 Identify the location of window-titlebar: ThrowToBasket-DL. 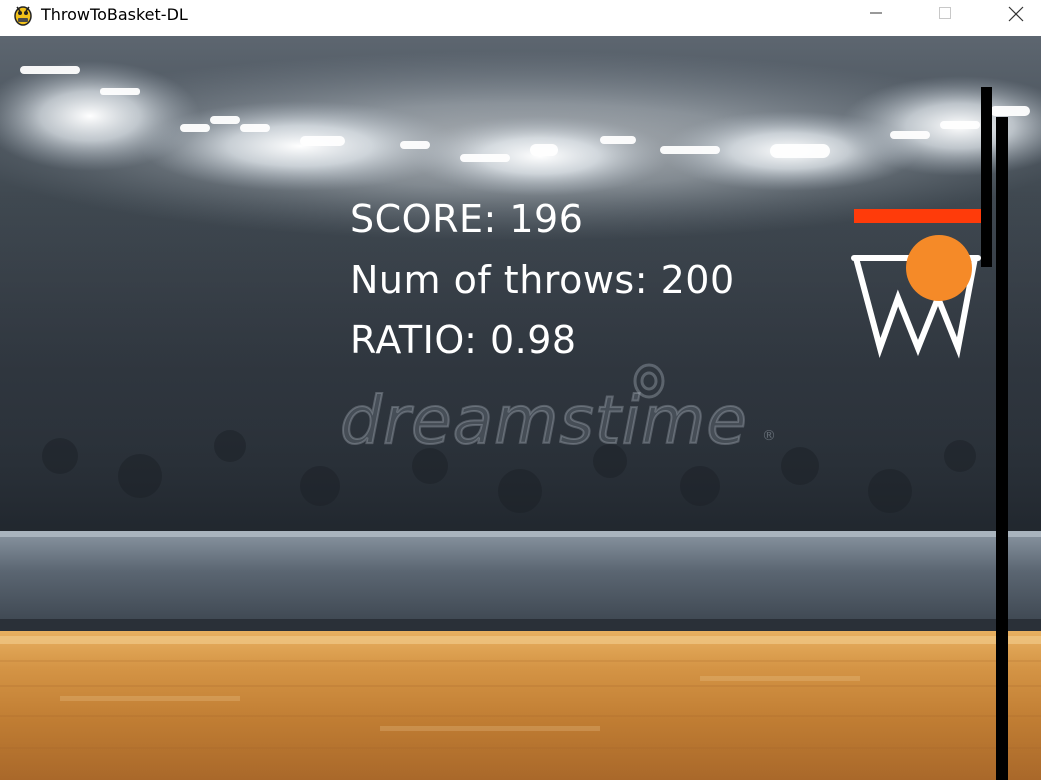
(520, 18).